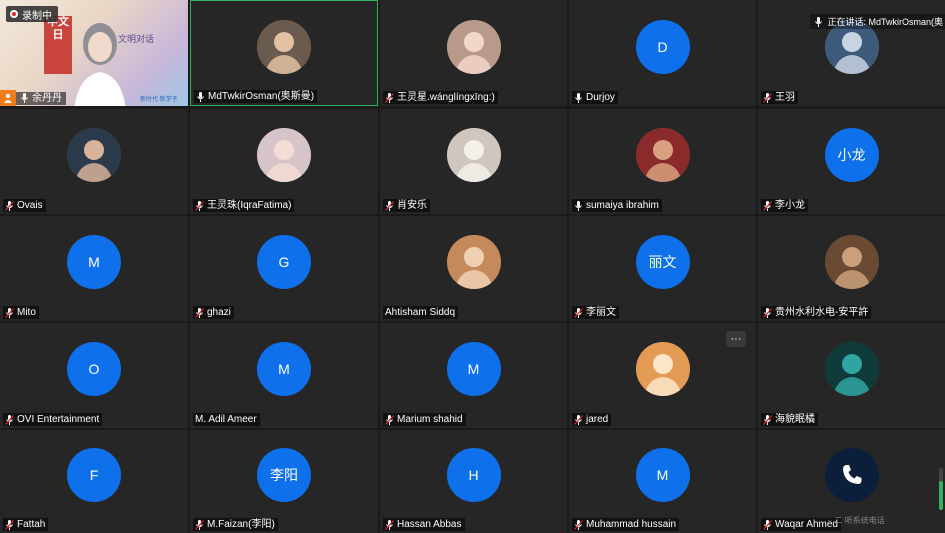  I want to click on banner-text: 文明对话, so click(136, 39).